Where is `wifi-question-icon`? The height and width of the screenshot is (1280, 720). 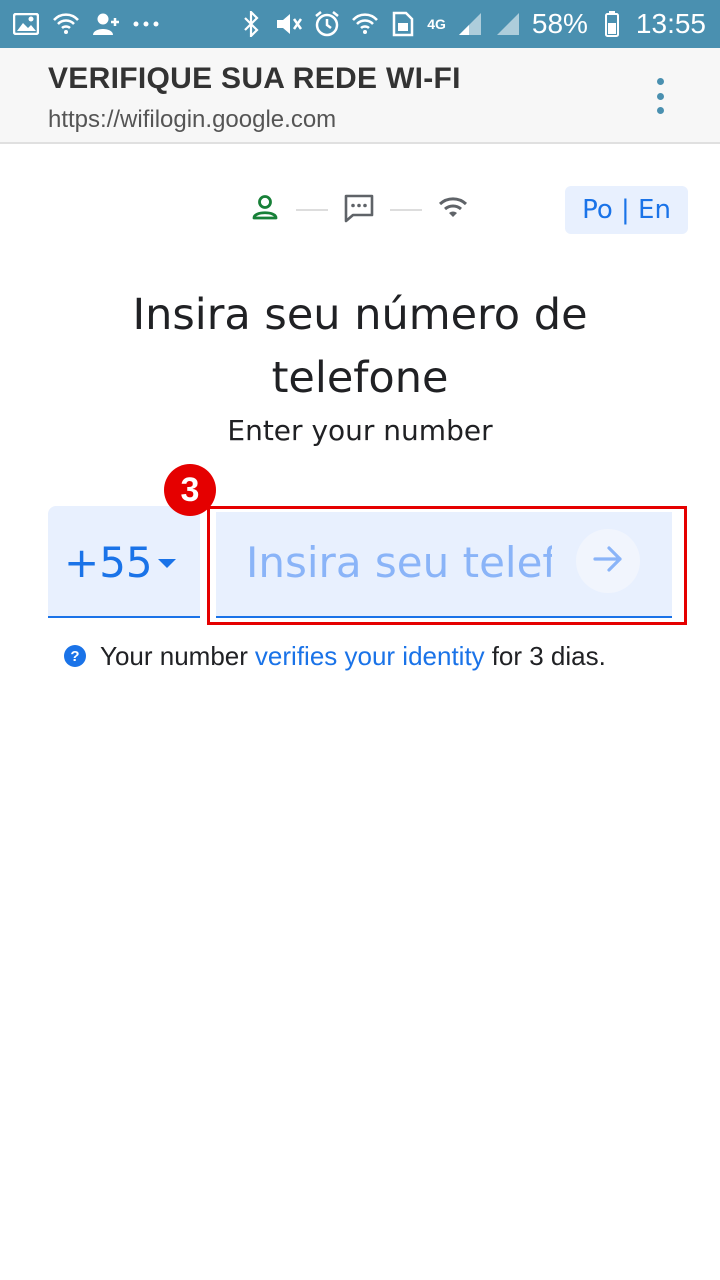
wifi-question-icon is located at coordinates (66, 24).